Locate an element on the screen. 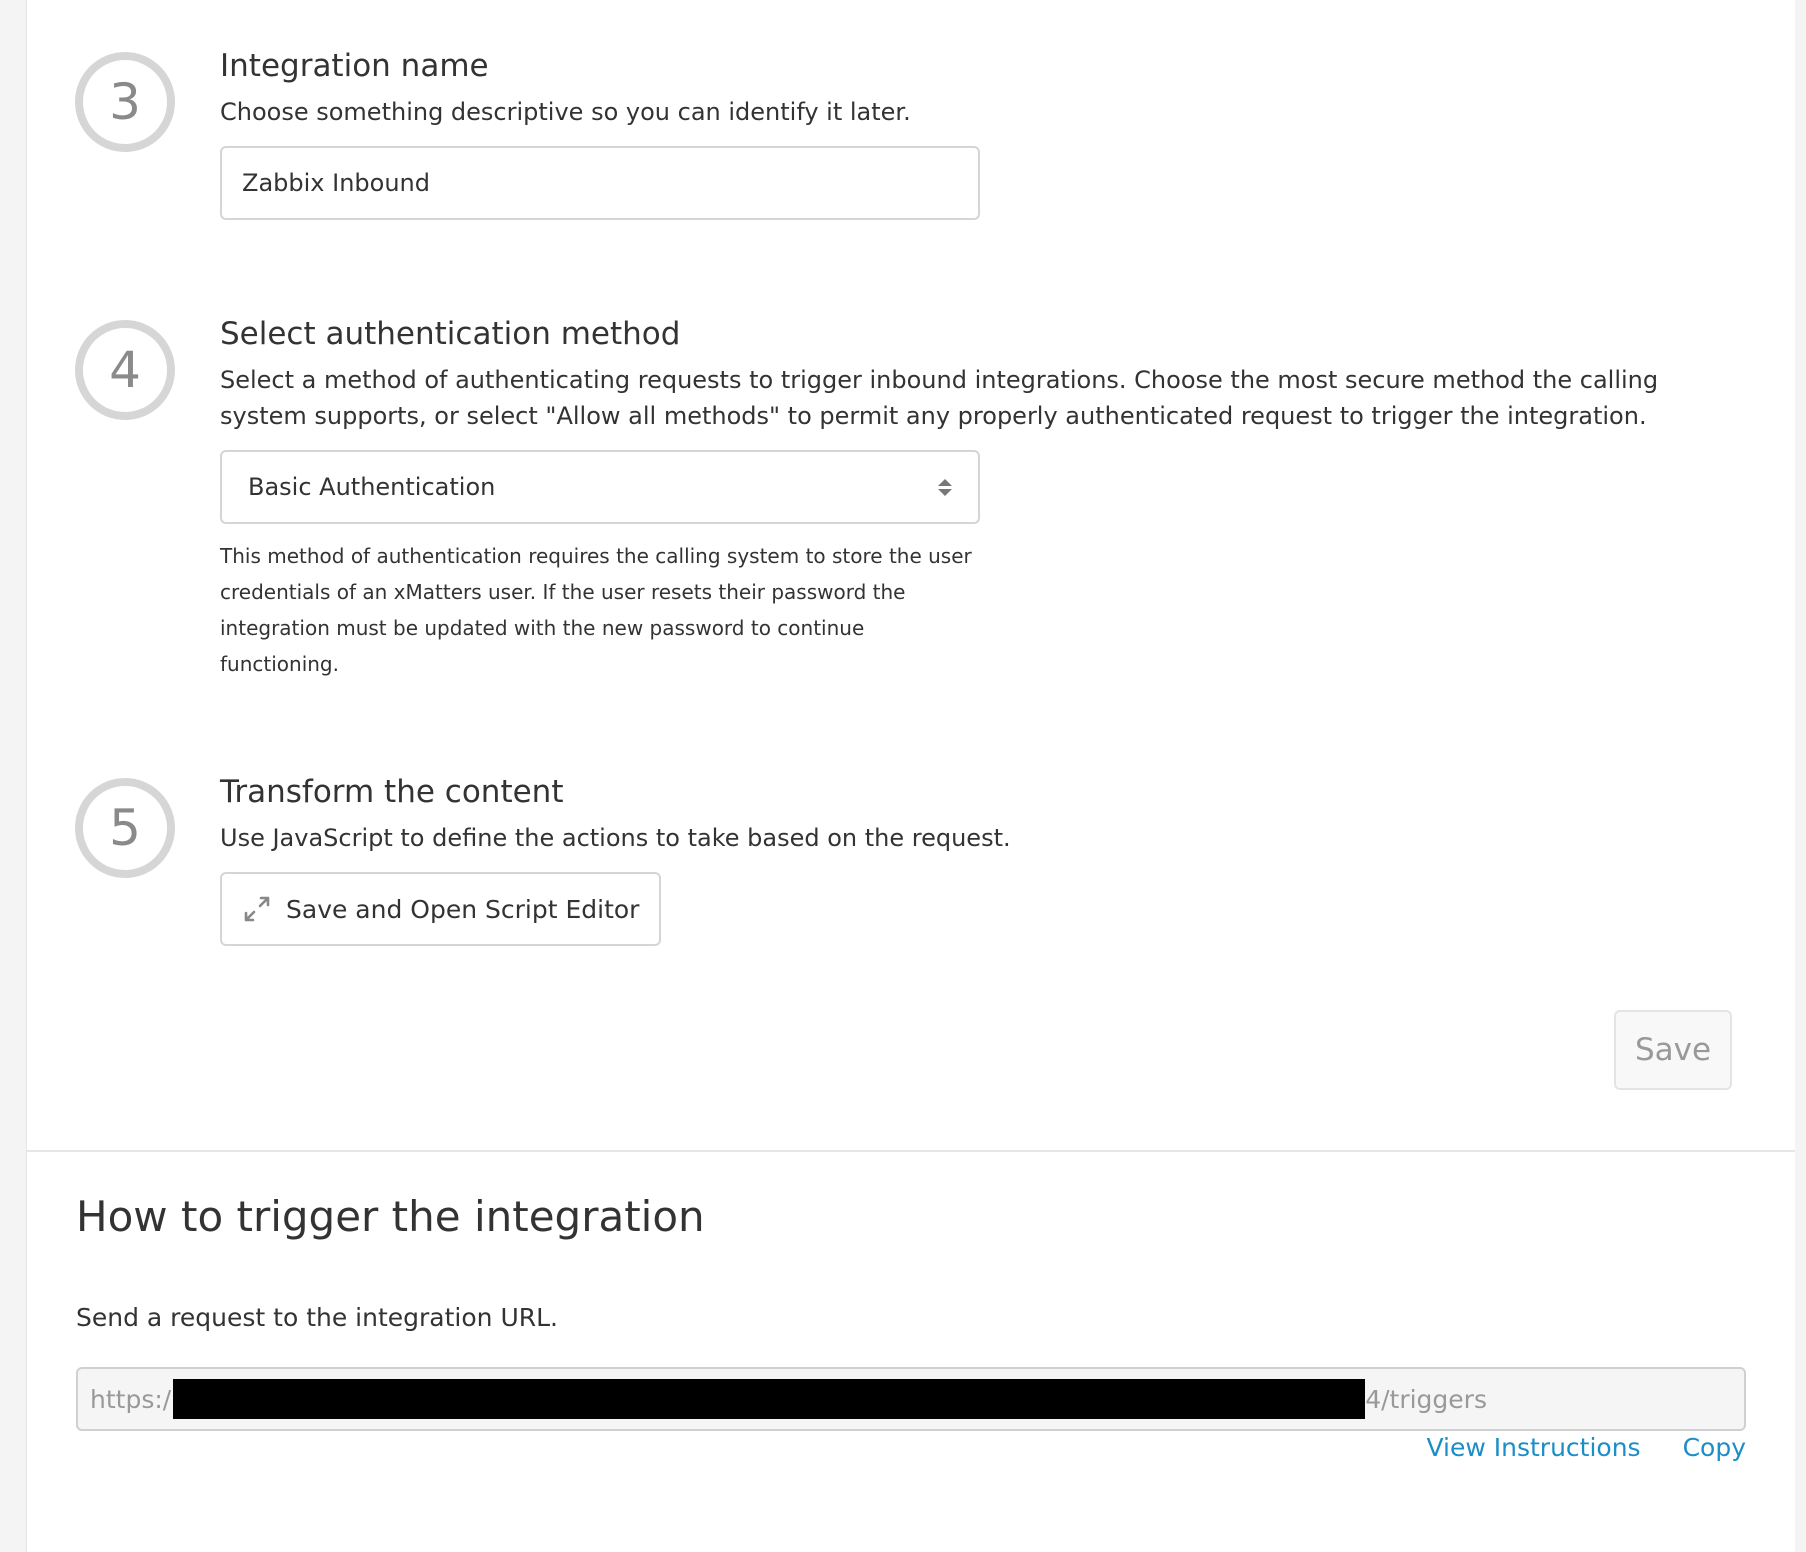 The width and height of the screenshot is (1806, 1552). view-instructions-link: View Instructions is located at coordinates (1533, 1448).